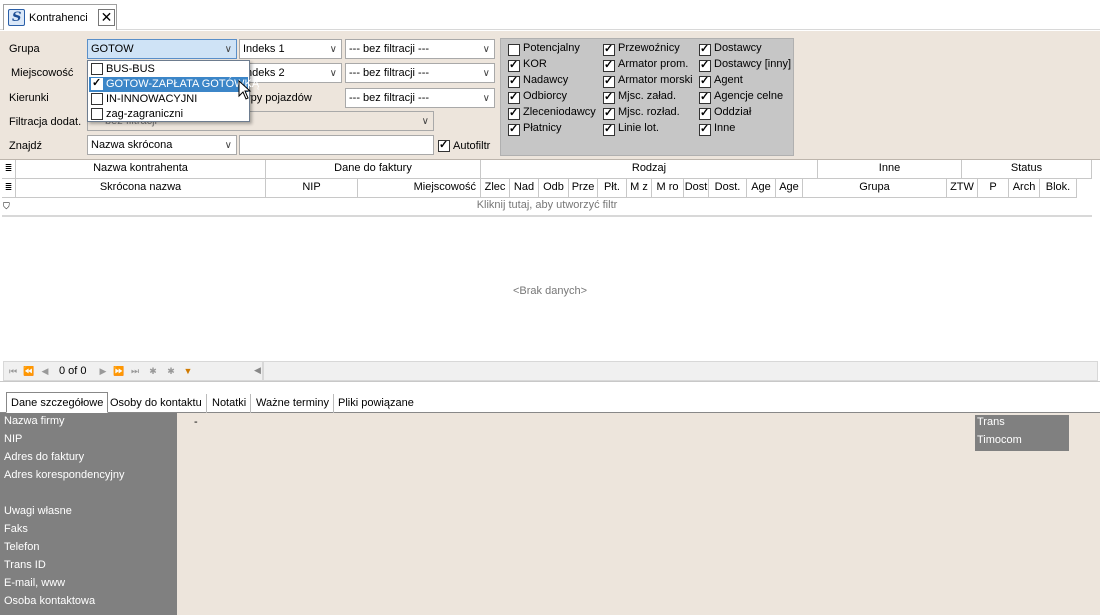  Describe the element at coordinates (999, 440) in the screenshot. I see `label-timocom: Timocom` at that location.